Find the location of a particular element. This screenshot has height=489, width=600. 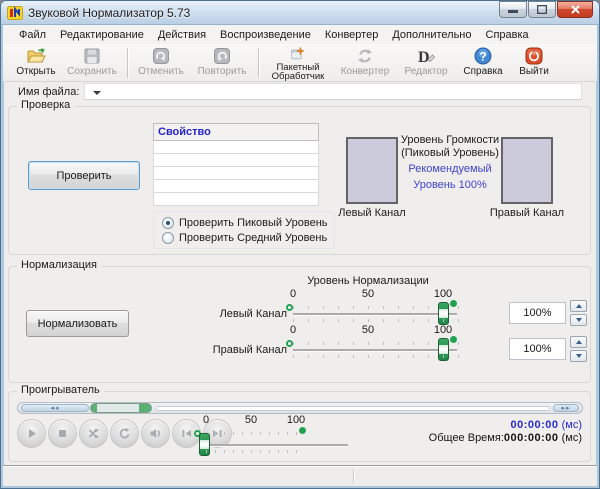

right-channel-spin-up-button is located at coordinates (578, 342).